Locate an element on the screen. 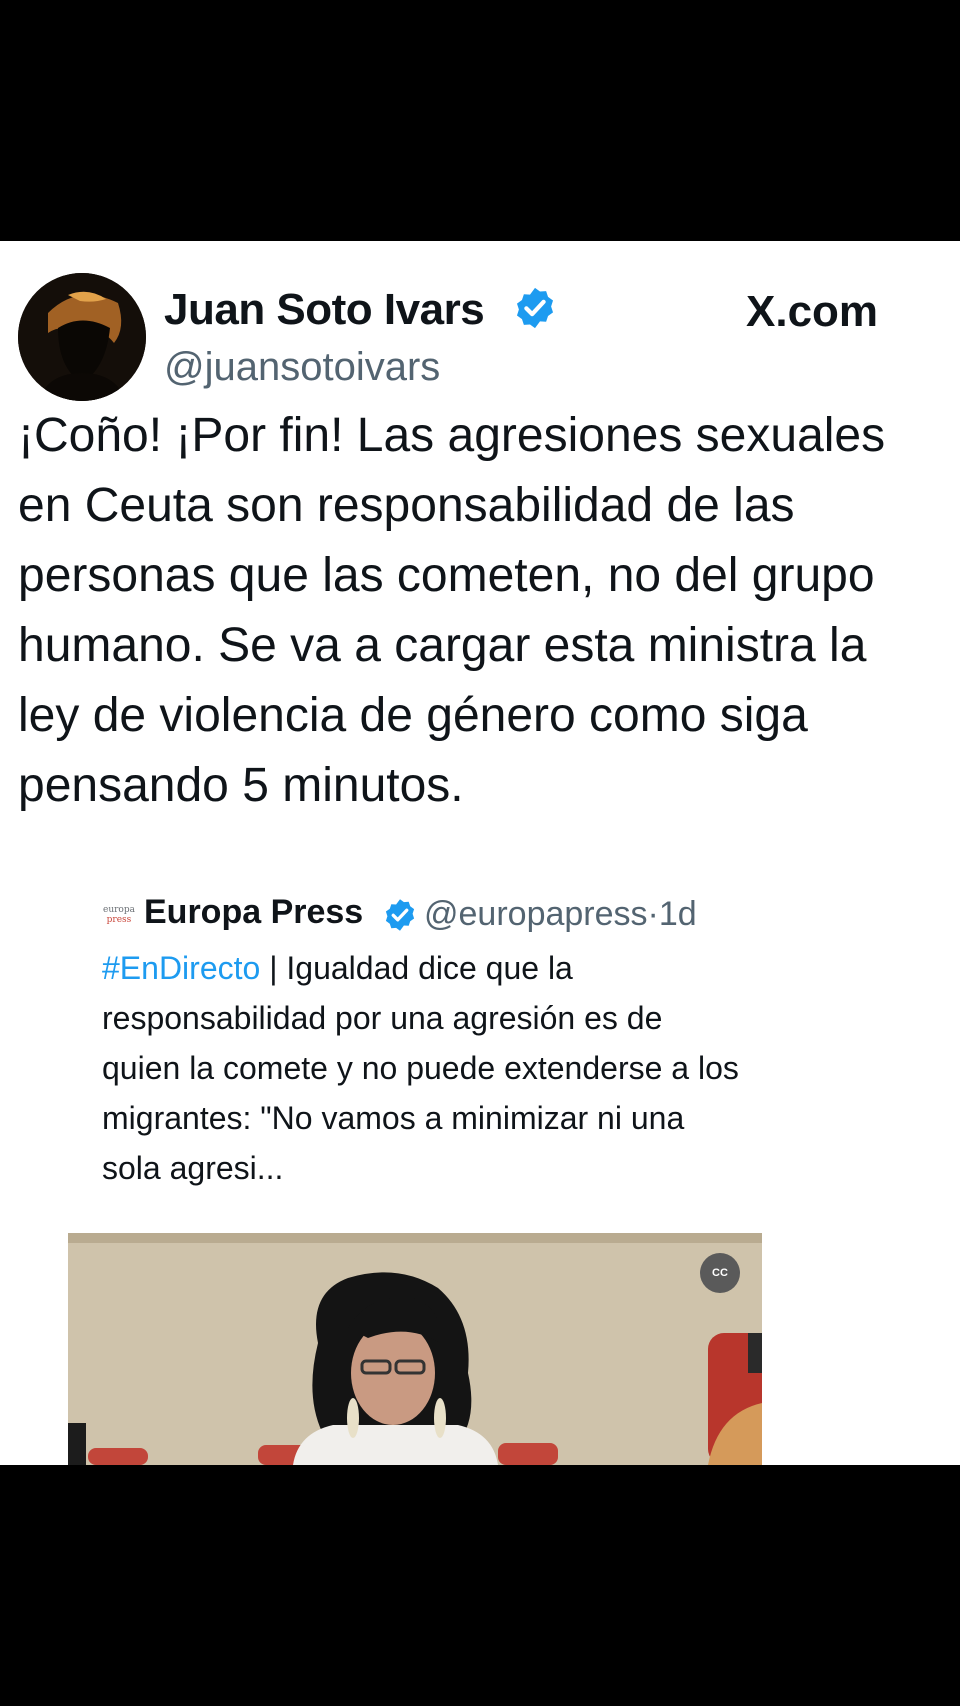  site-label: X.com is located at coordinates (812, 311).